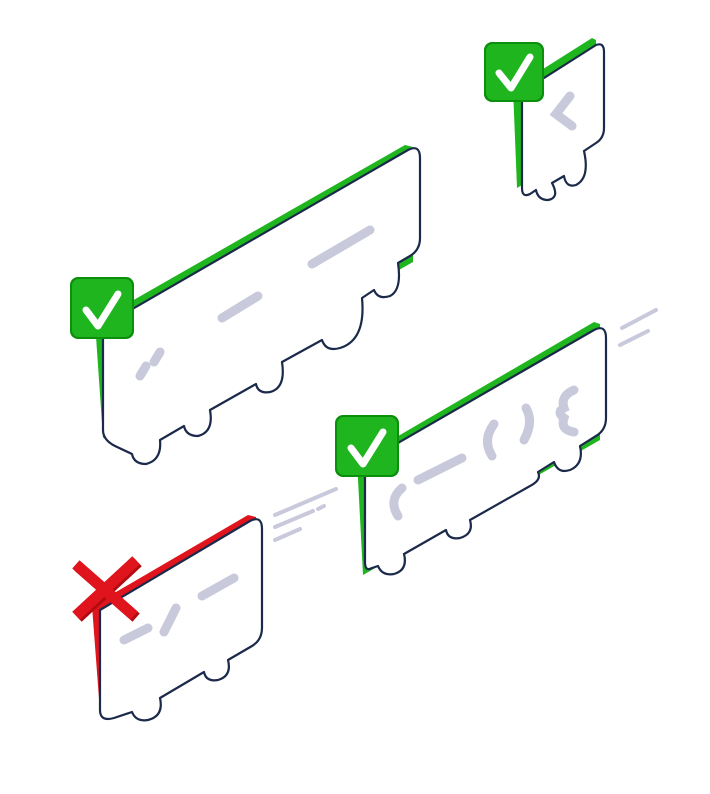 The width and height of the screenshot is (710, 794). Describe the element at coordinates (181, 620) in the screenshot. I see `block-face` at that location.